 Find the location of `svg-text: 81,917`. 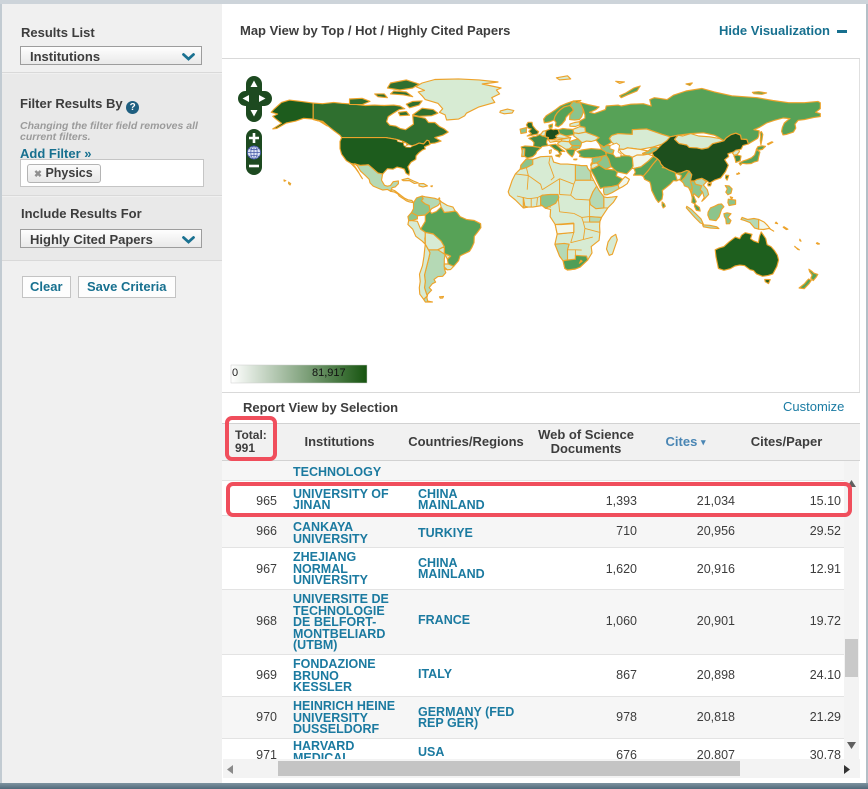

svg-text: 81,917 is located at coordinates (329, 373).